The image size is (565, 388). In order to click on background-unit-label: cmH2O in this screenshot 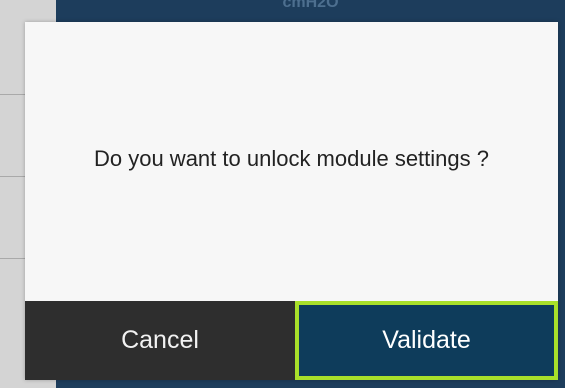, I will do `click(310, 5)`.